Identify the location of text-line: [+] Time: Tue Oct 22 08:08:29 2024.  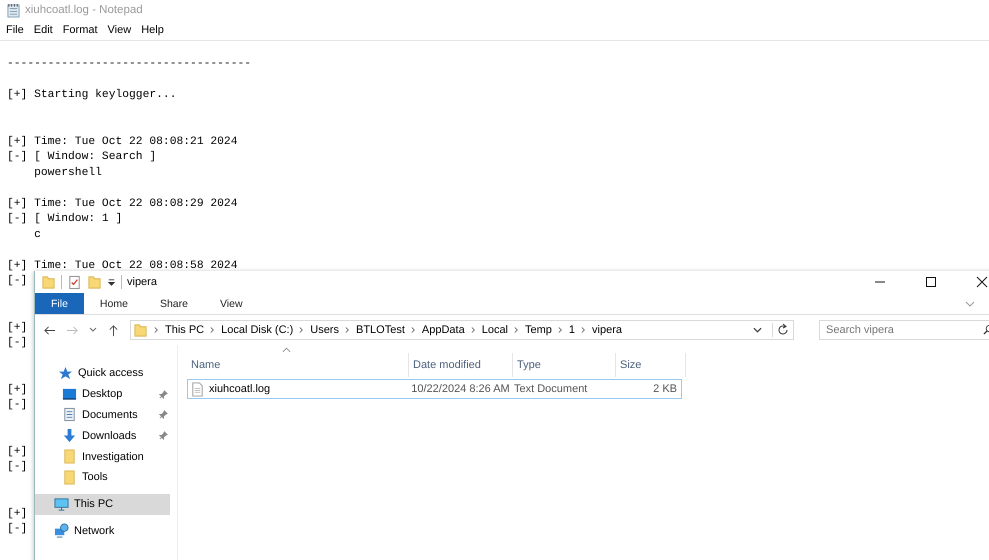
(122, 204).